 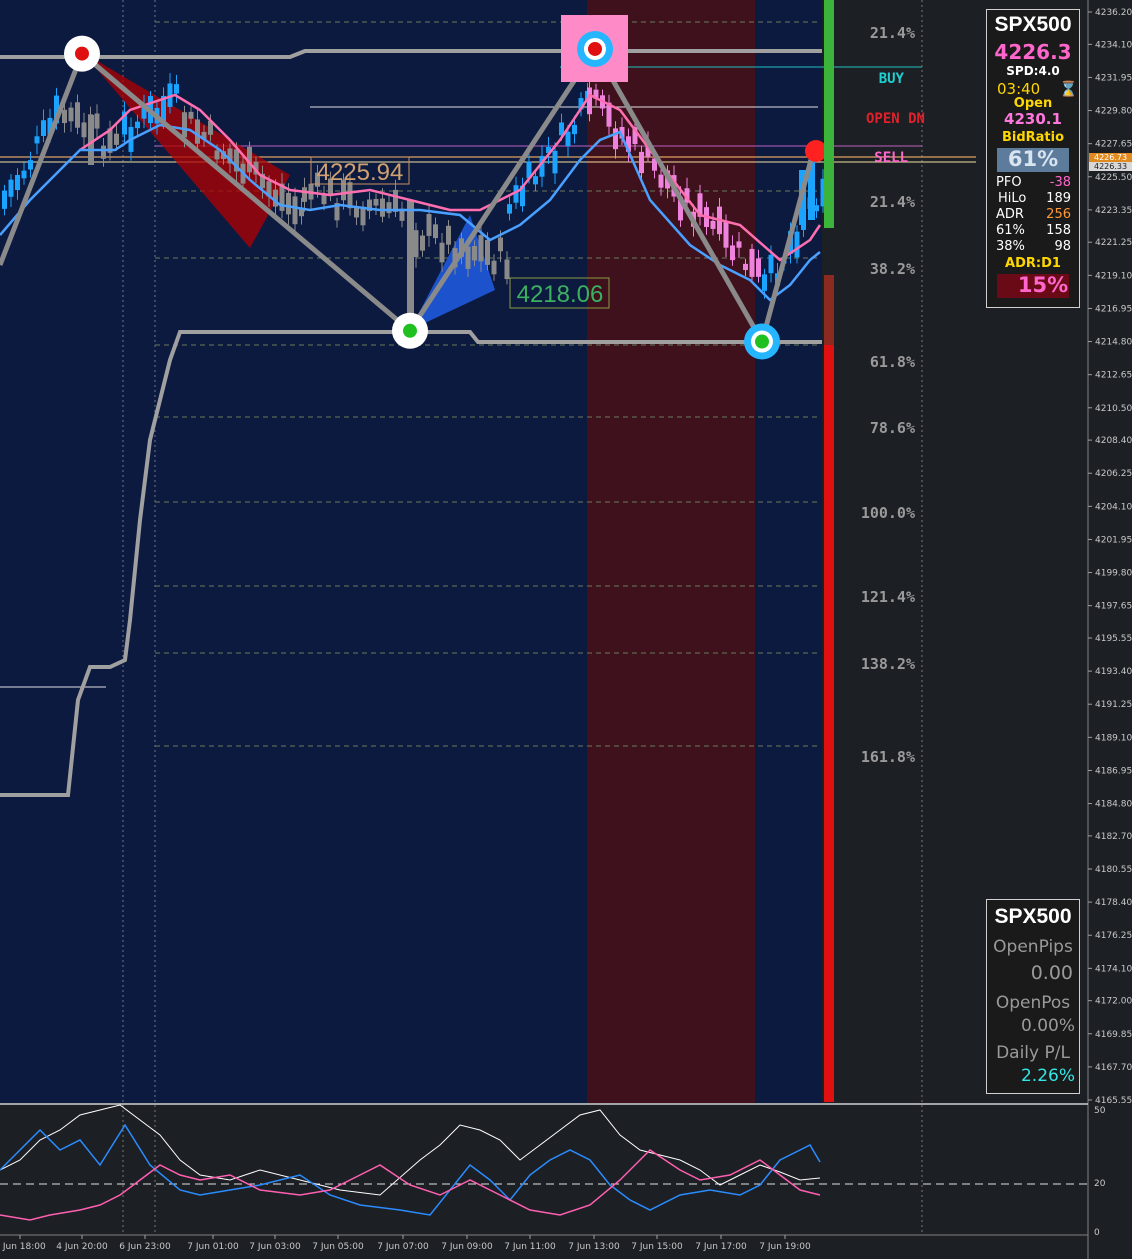 What do you see at coordinates (1010, 214) in the screenshot?
I see `info-row-label-2: ADR` at bounding box center [1010, 214].